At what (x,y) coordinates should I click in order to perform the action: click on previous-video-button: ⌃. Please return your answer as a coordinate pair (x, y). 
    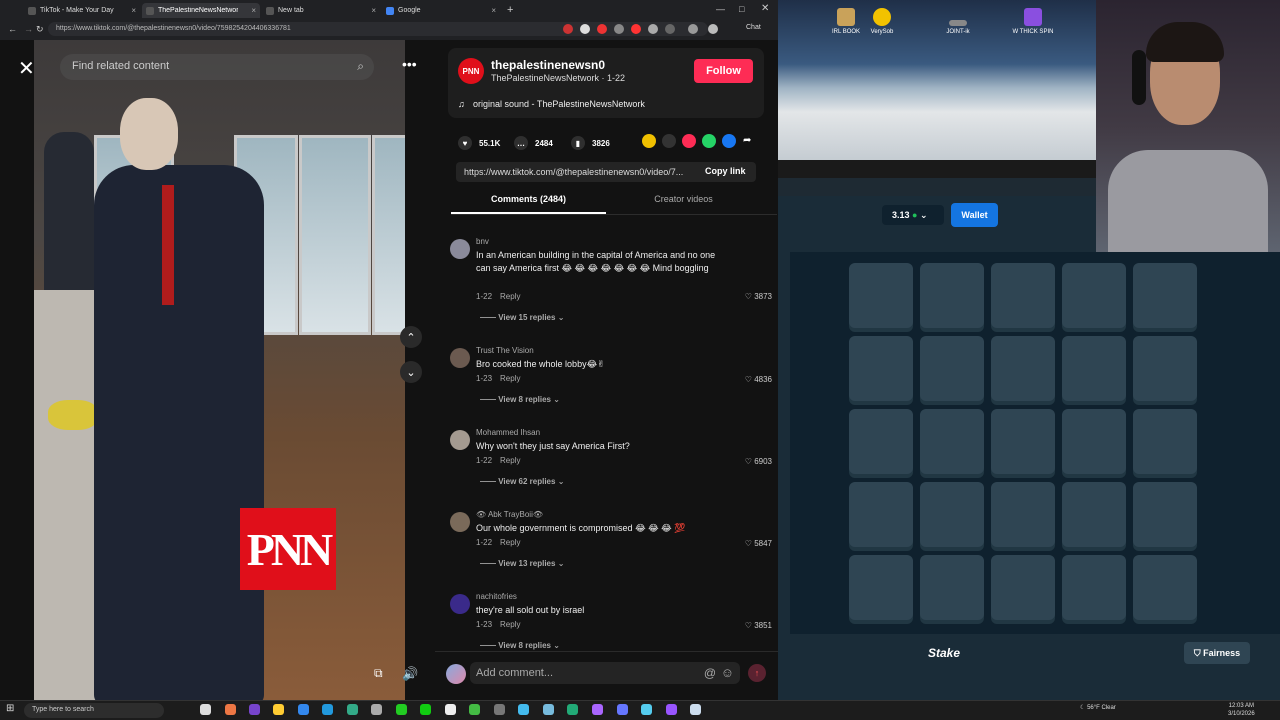
    Looking at the image, I should click on (411, 337).